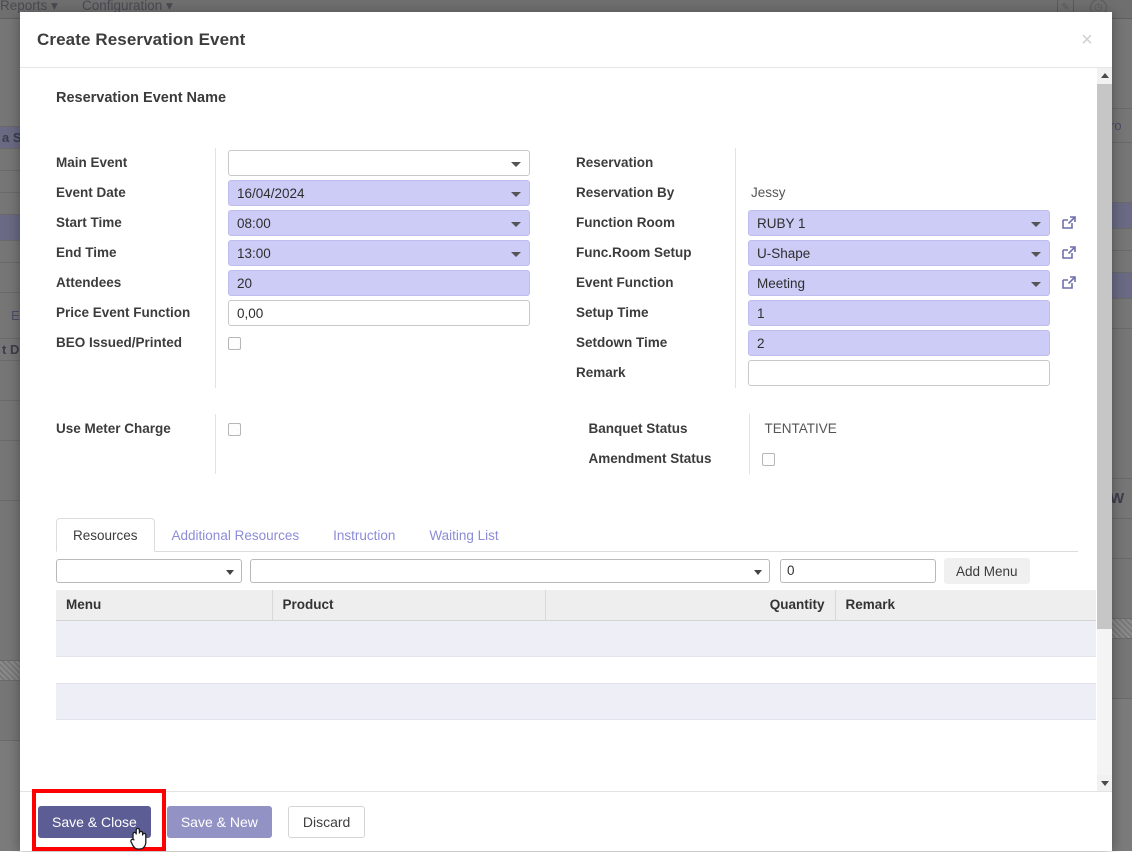  What do you see at coordinates (858, 571) in the screenshot?
I see `quantity-input: 0` at bounding box center [858, 571].